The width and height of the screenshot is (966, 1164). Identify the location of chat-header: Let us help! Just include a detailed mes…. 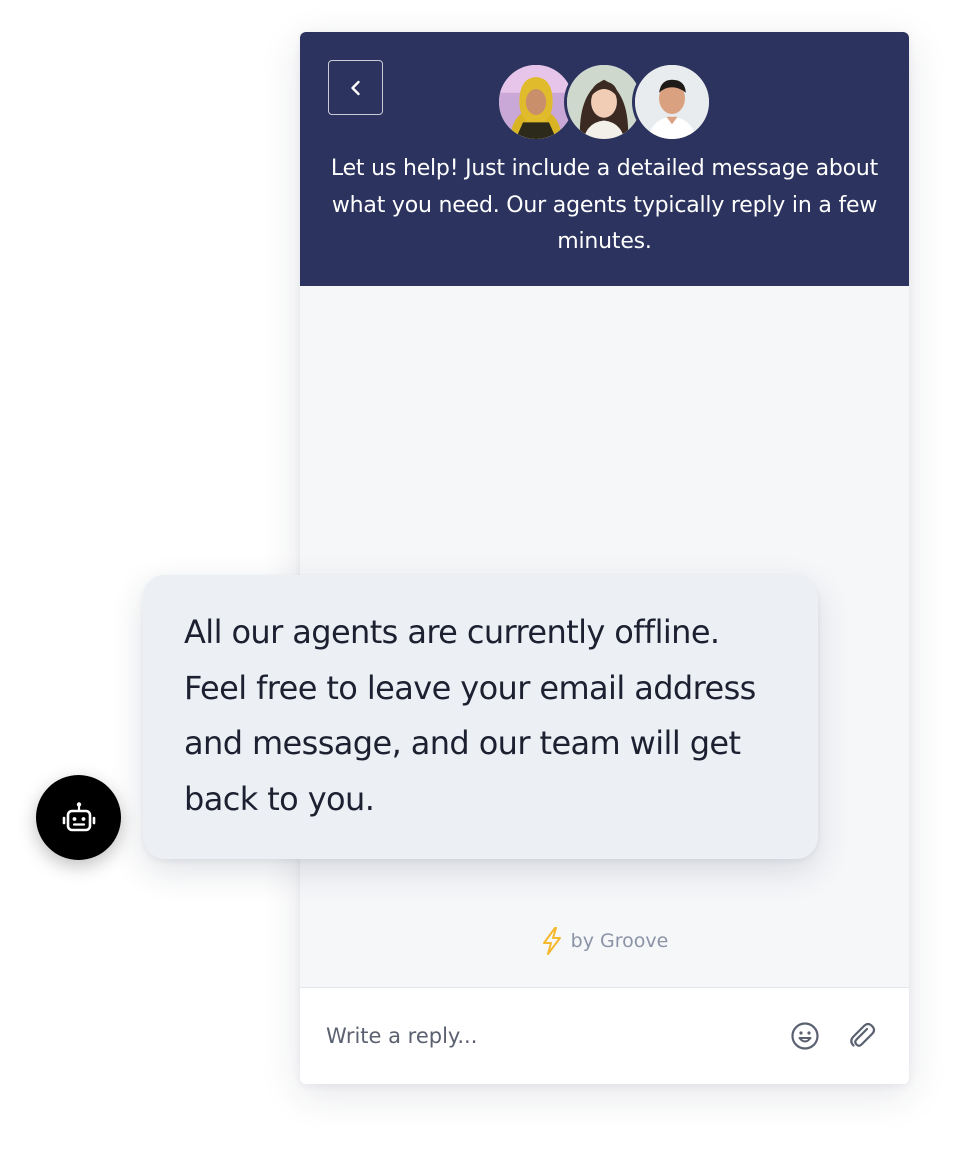
(604, 159).